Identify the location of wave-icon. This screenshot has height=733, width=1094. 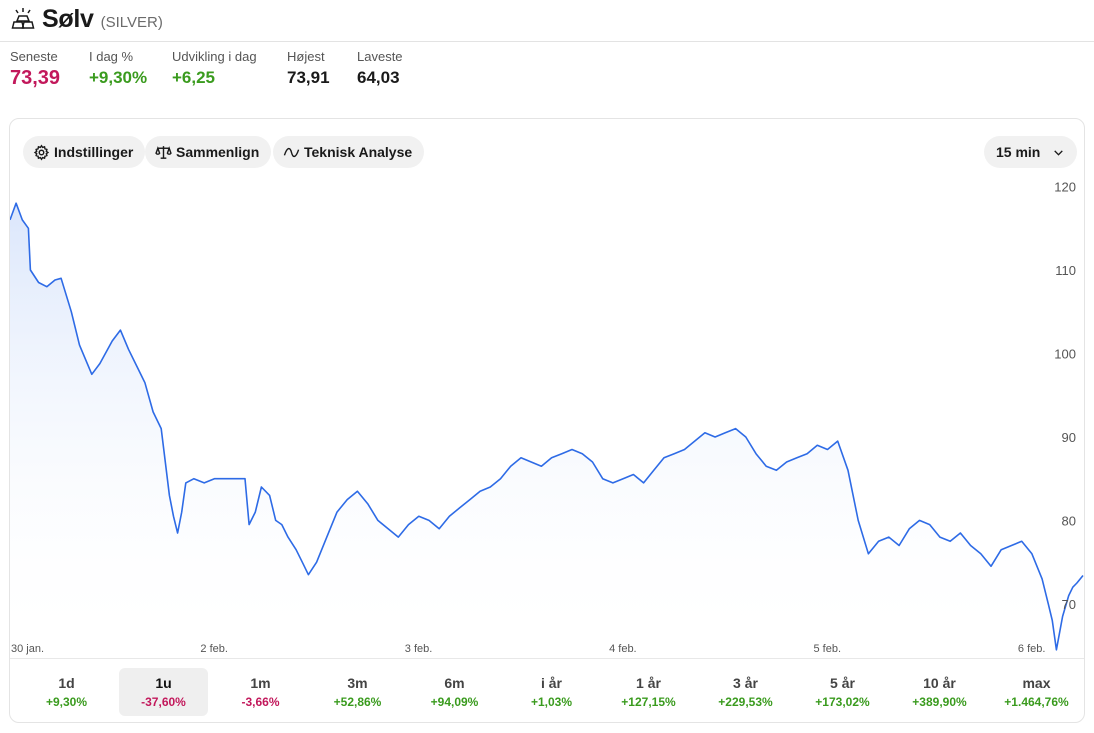
(291, 152).